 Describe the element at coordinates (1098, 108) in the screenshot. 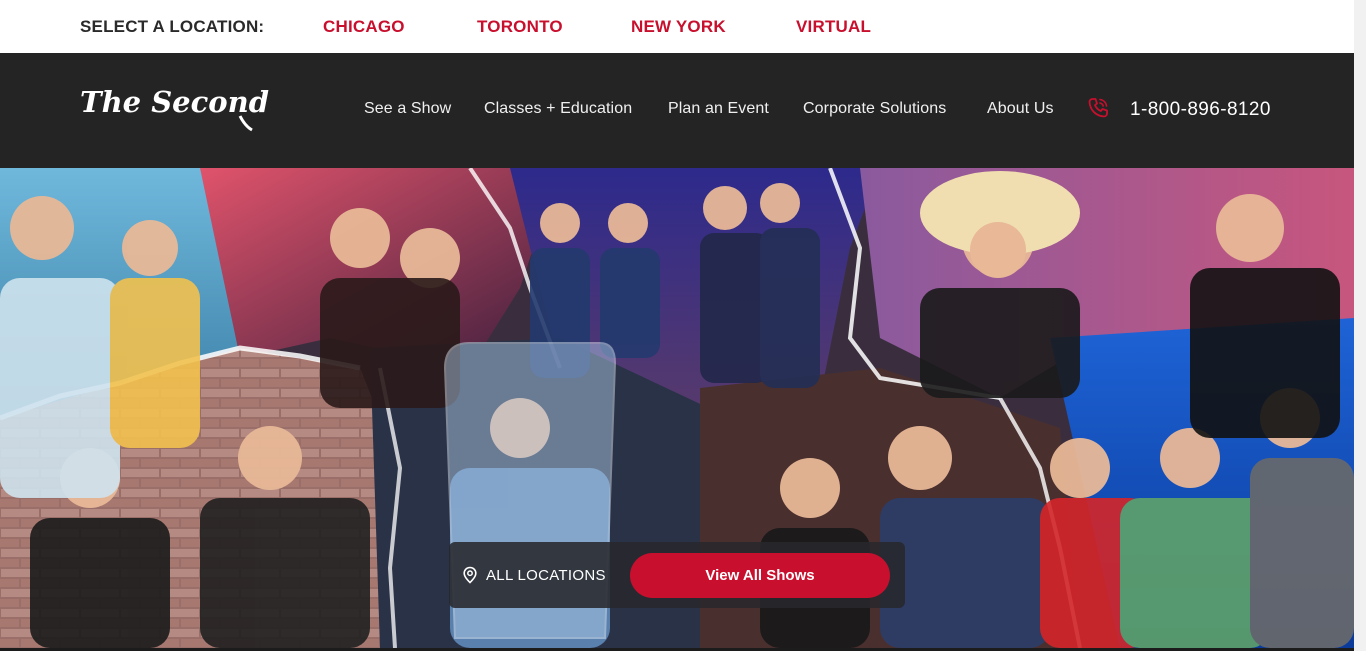

I see `phone-icon` at that location.